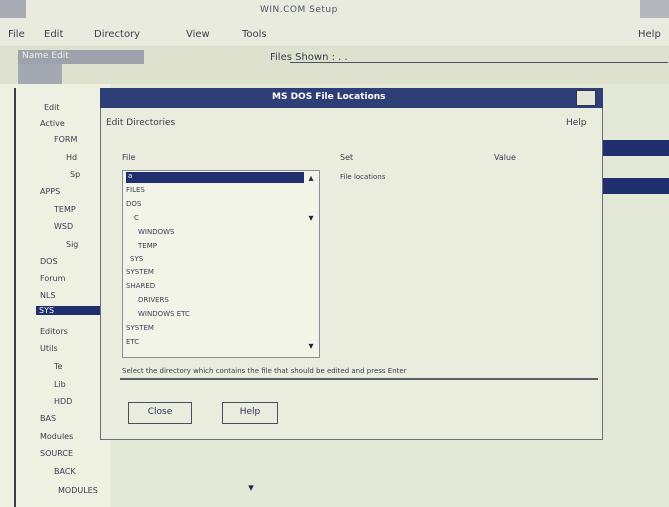 The width and height of the screenshot is (669, 507). I want to click on menu-file: File, so click(16, 34).